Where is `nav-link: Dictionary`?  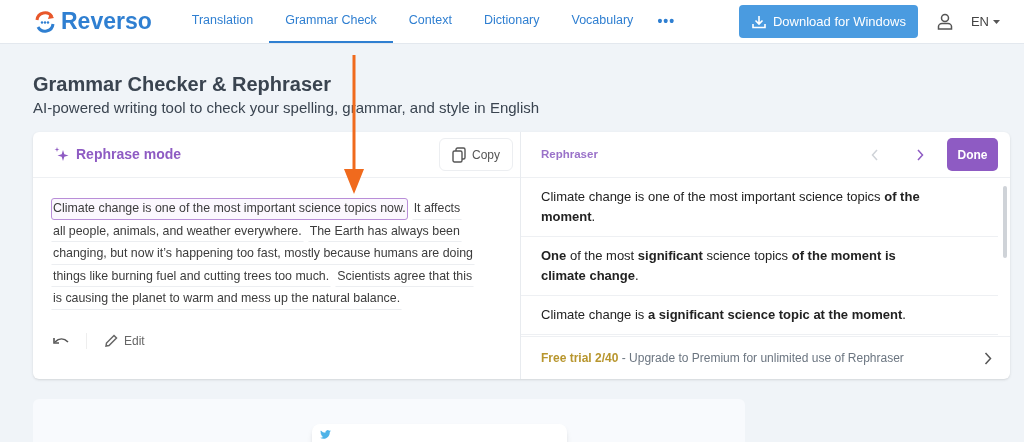
nav-link: Dictionary is located at coordinates (511, 21).